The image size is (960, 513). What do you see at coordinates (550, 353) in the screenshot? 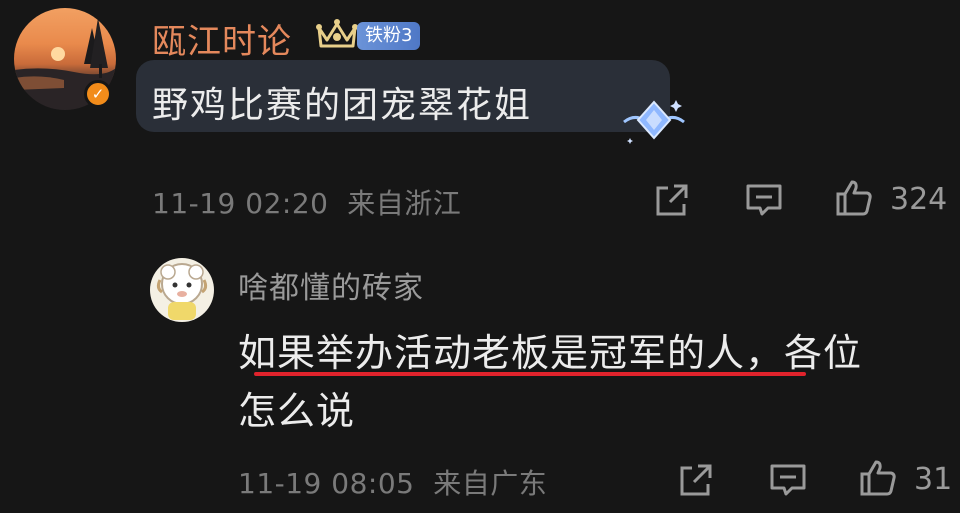
I see `reply-text-line-1: 如果举办活动老板是冠军的人，各位` at bounding box center [550, 353].